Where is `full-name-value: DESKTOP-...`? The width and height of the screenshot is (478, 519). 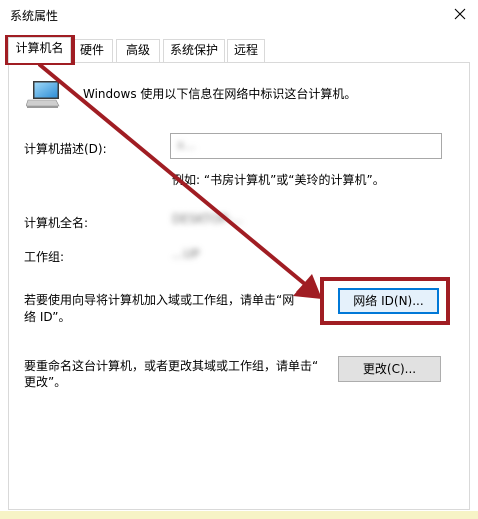
full-name-value: DESKTOP-... is located at coordinates (207, 219).